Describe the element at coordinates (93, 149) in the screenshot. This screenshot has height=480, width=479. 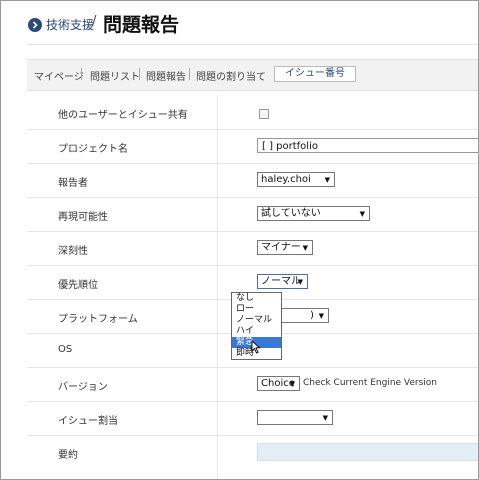
I see `project-label: プロジェクト名` at that location.